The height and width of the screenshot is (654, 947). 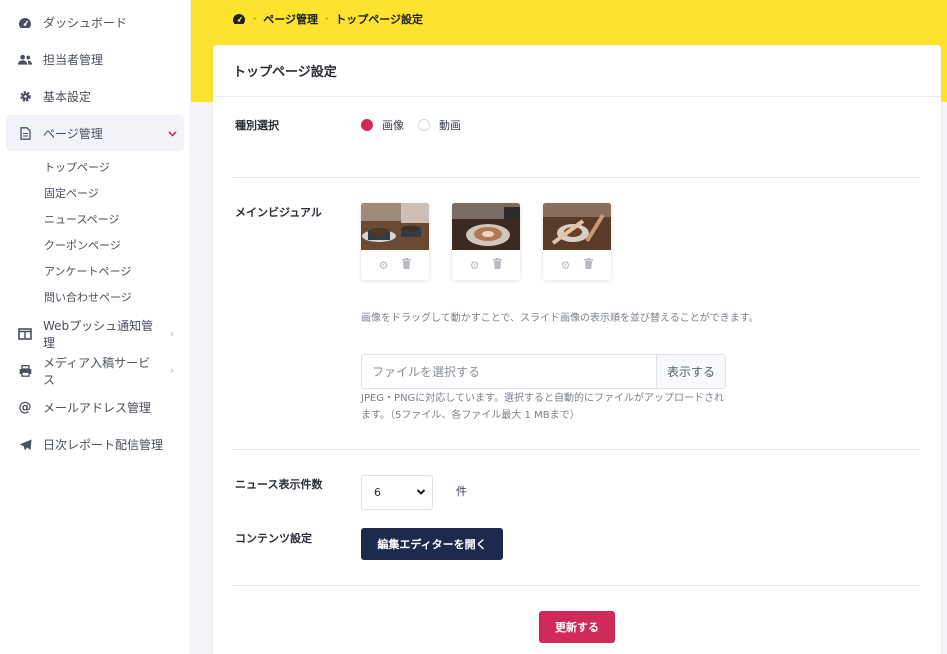 I want to click on sidebar-item-label: メールアドレス管理, so click(x=97, y=408).